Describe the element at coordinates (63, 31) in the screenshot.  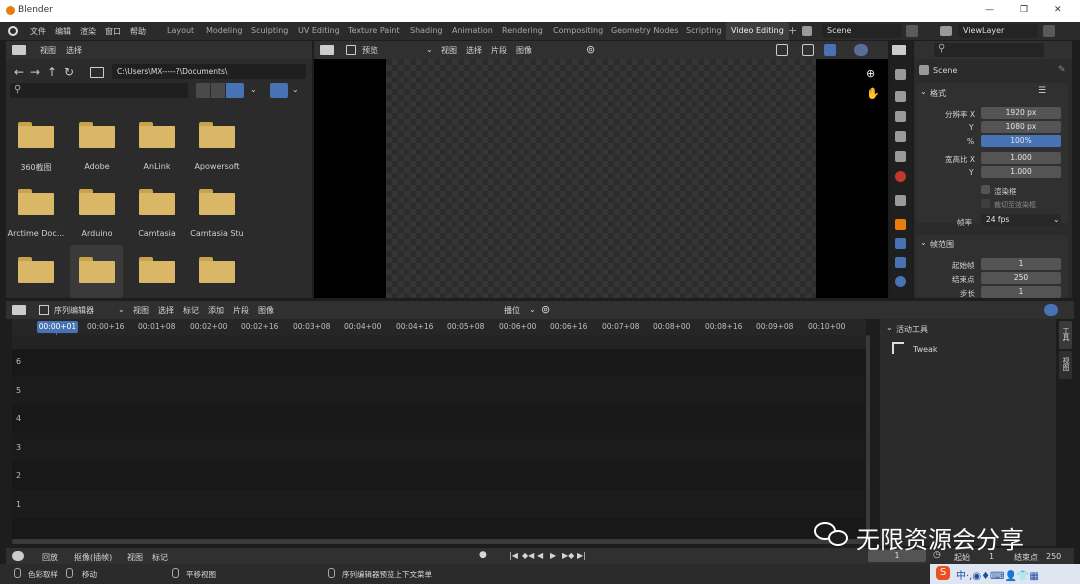
I see `menu-edit: 编辑` at that location.